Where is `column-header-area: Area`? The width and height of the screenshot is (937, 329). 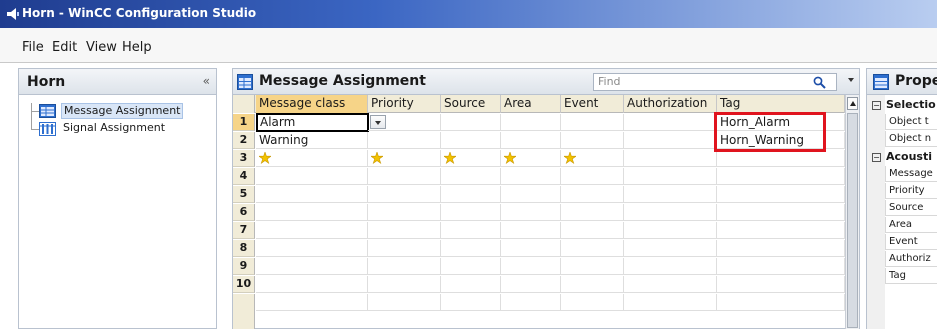
column-header-area: Area is located at coordinates (531, 104).